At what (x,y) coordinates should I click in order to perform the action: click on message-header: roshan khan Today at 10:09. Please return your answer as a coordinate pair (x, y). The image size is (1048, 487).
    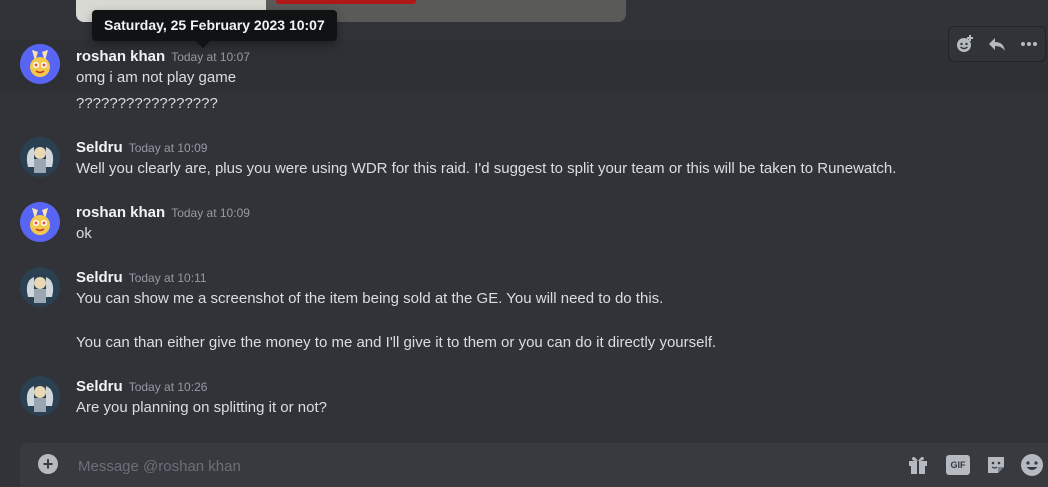
    Looking at the image, I should click on (163, 213).